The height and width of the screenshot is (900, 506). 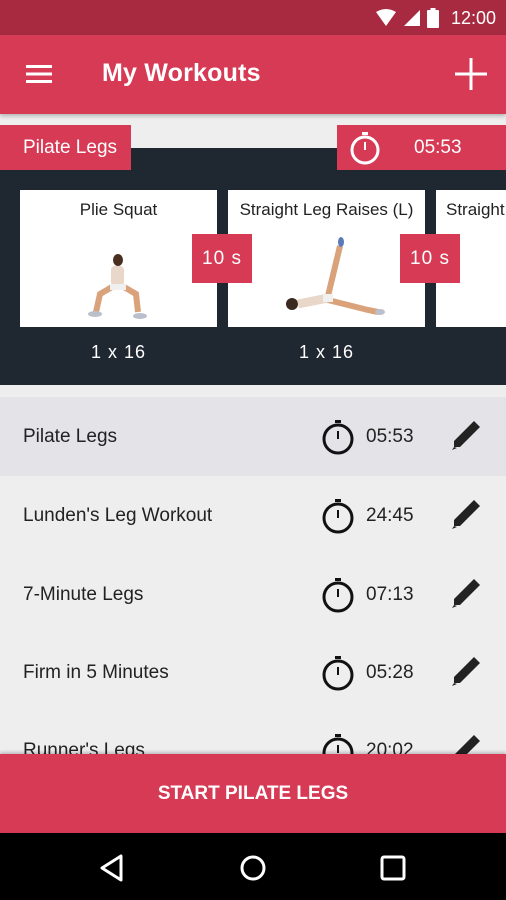 What do you see at coordinates (253, 436) in the screenshot?
I see `workout-row: Pilate Legs 05:53` at bounding box center [253, 436].